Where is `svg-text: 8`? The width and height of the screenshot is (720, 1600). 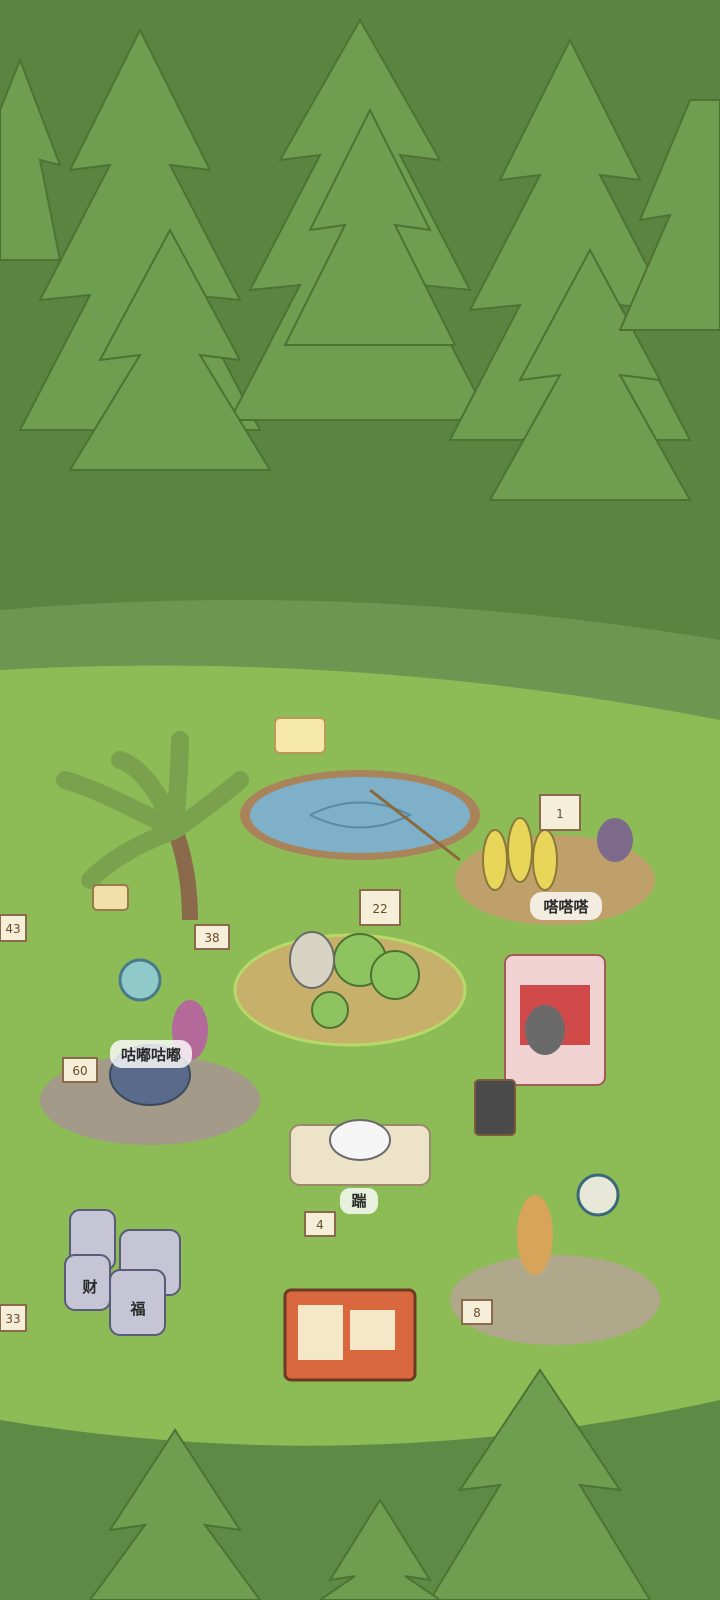 svg-text: 8 is located at coordinates (477, 1313).